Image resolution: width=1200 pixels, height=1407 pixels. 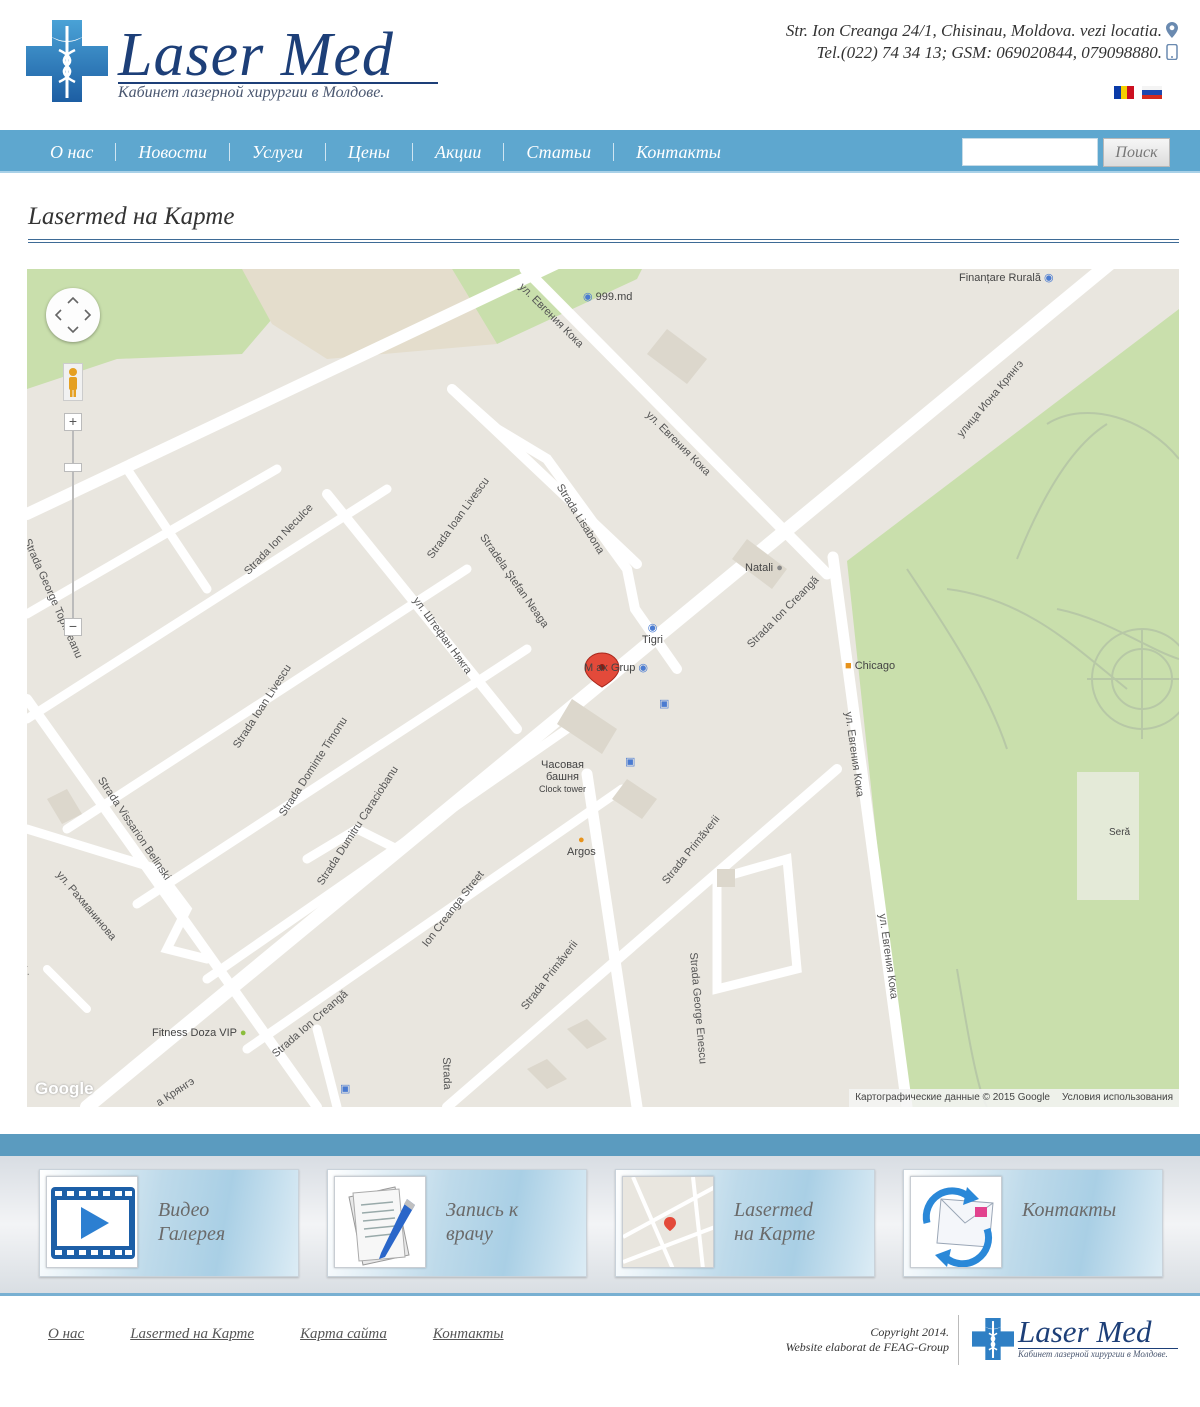 I want to click on street-label: Strada, so click(x=447, y=1073).